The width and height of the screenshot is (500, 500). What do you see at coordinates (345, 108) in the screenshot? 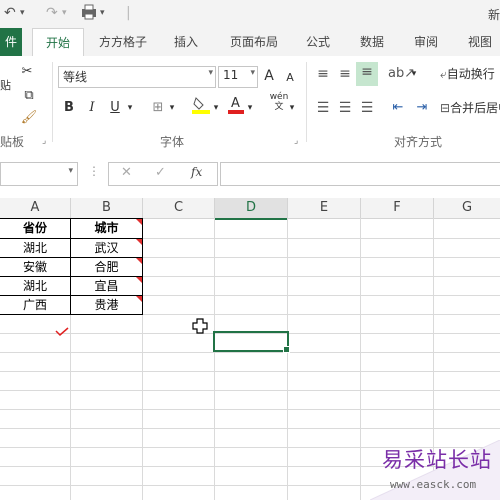
I see `align-center-icon: ☰` at bounding box center [345, 108].